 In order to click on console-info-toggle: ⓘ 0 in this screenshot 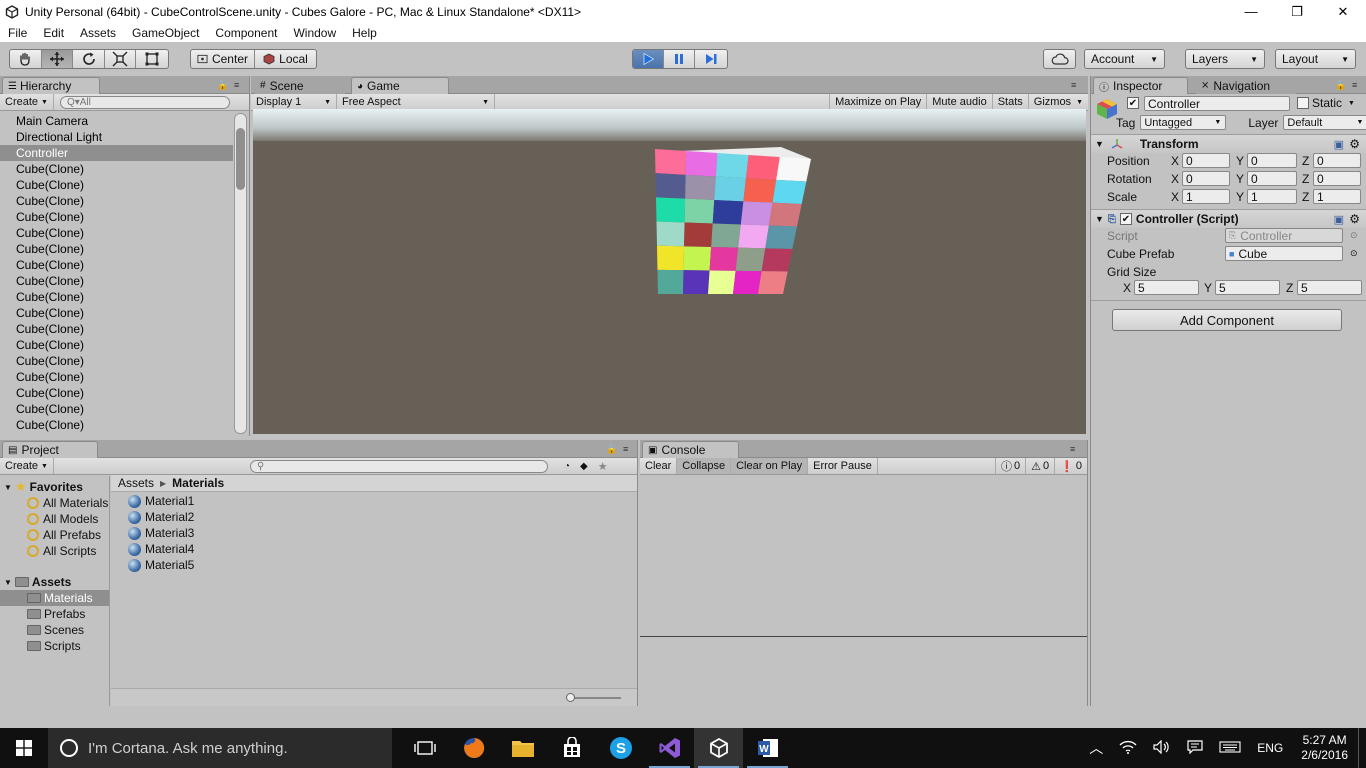, I will do `click(1011, 466)`.